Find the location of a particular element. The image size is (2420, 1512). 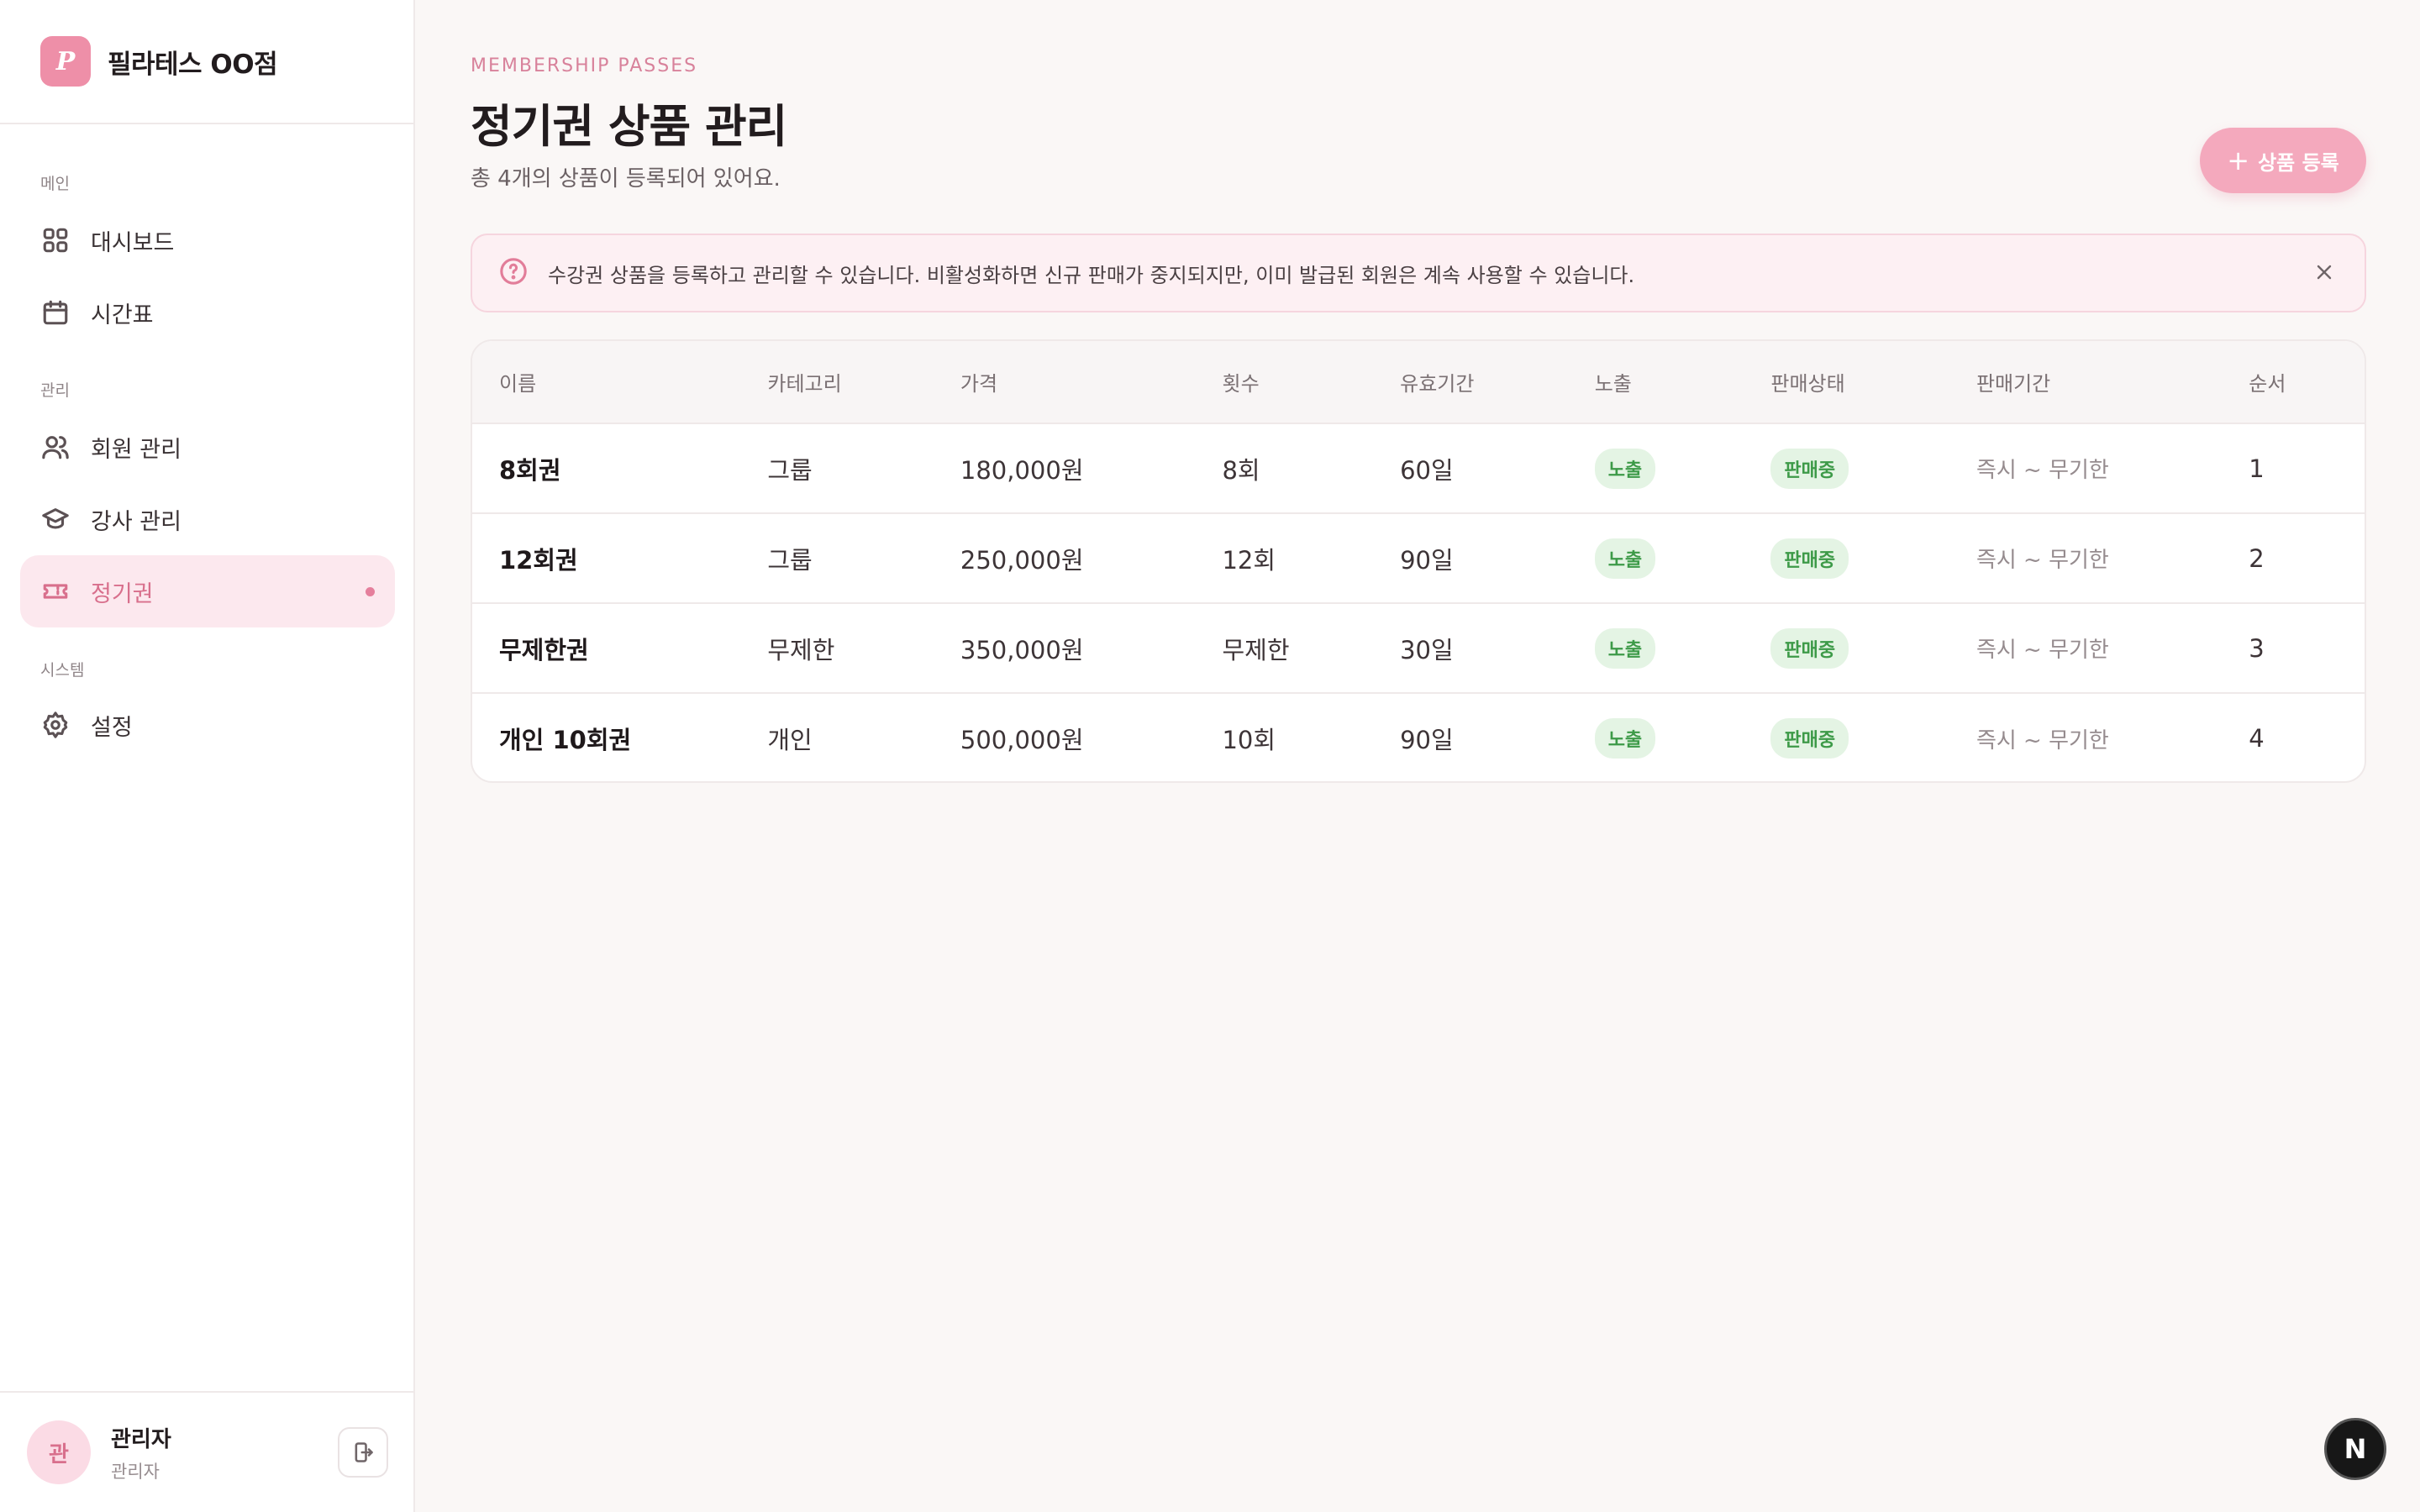

table-header-row: 이름 카테고리 가격 횟수 유효기간 노출 판매상태 판매기간 순서 is located at coordinates (1418, 382).